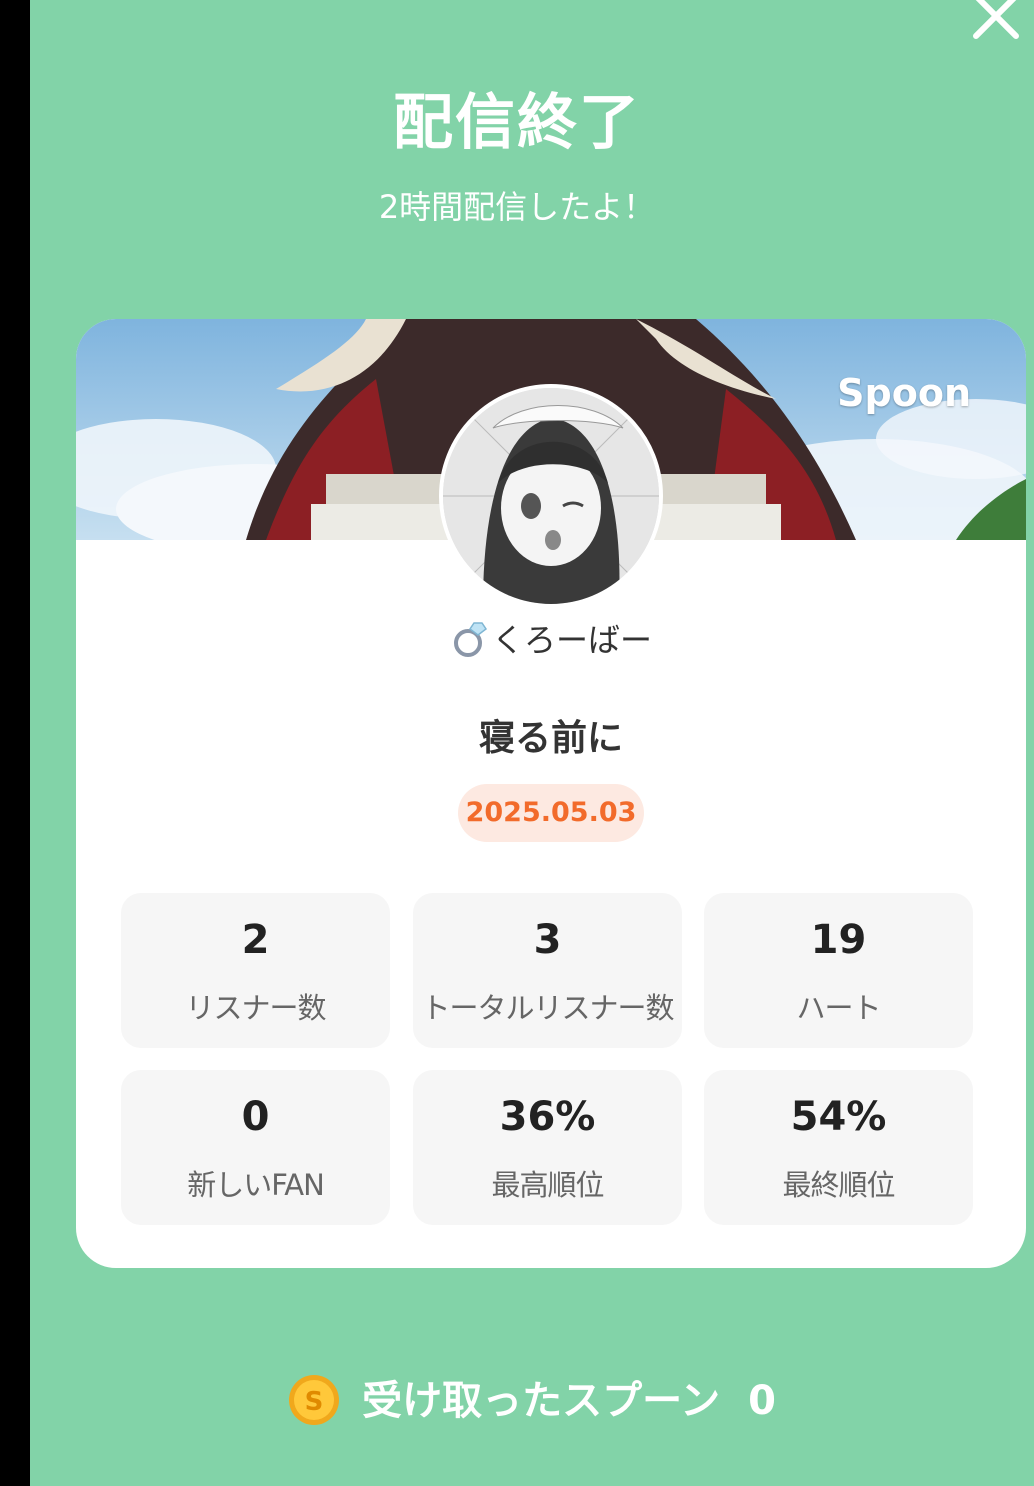 This screenshot has height=1486, width=1034. I want to click on stat-value: 0, so click(255, 1117).